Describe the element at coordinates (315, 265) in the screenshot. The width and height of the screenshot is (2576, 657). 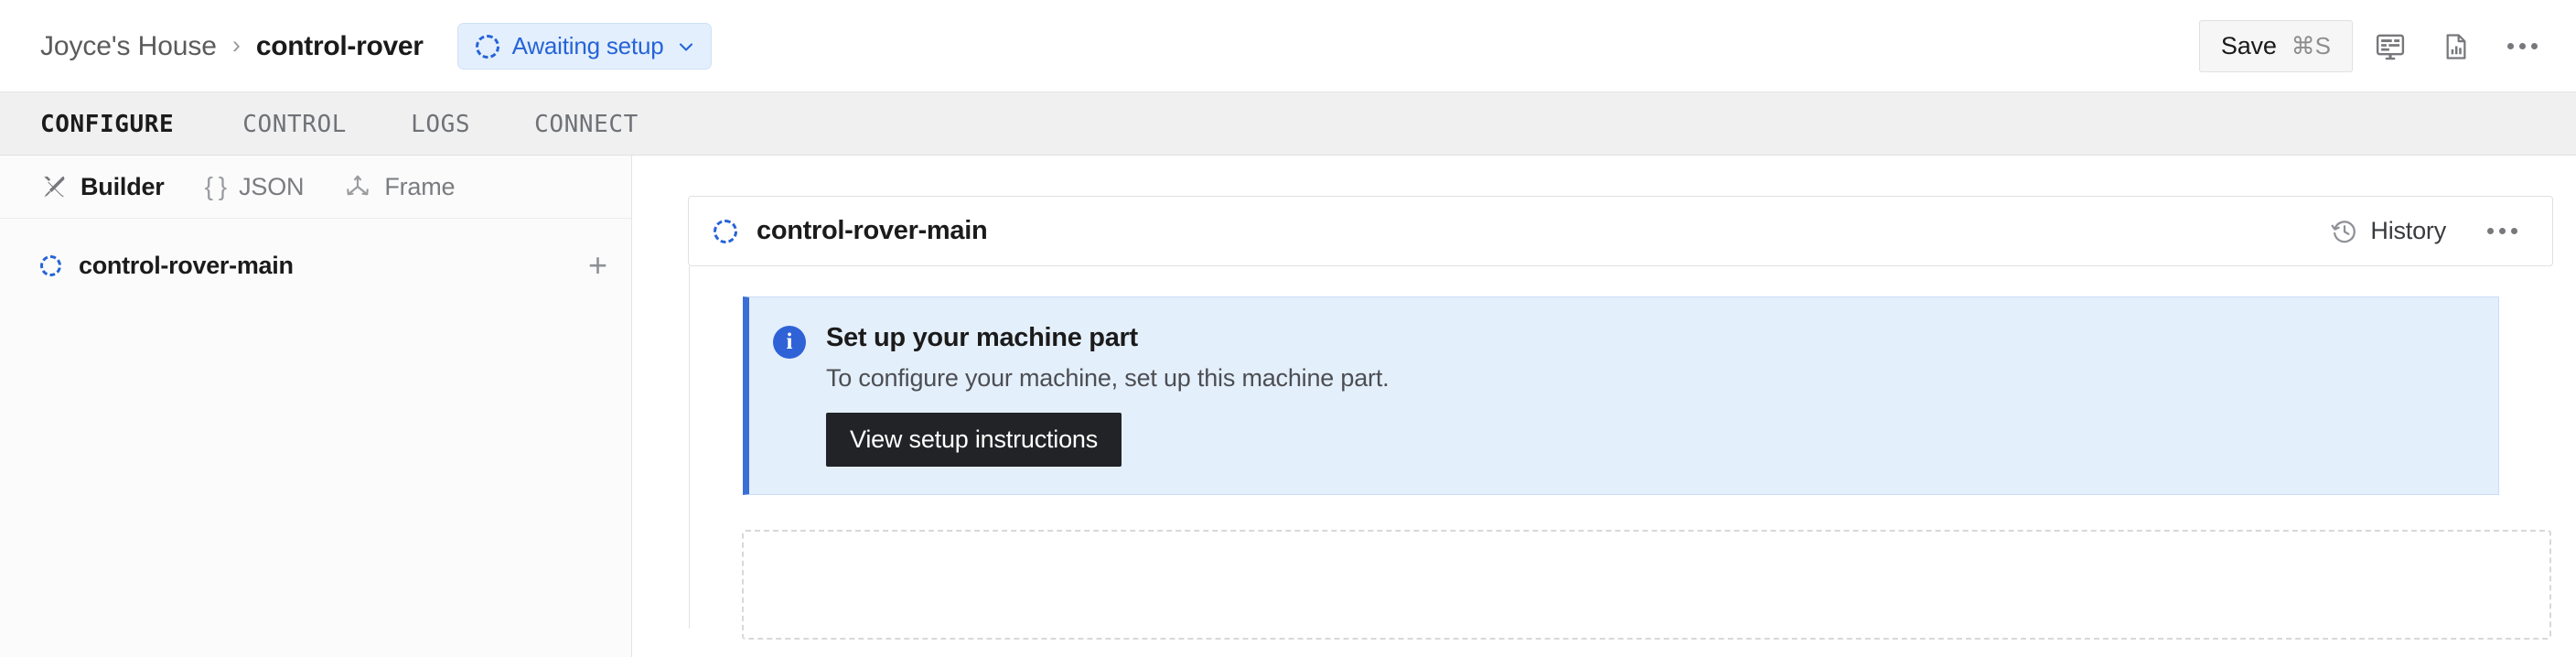
I see `sidebar-item-control-rover-main: control-rover-main +` at that location.